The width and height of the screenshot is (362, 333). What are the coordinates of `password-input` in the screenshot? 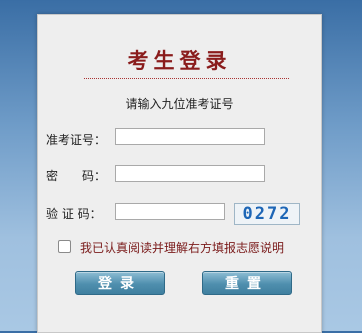 It's located at (190, 173).